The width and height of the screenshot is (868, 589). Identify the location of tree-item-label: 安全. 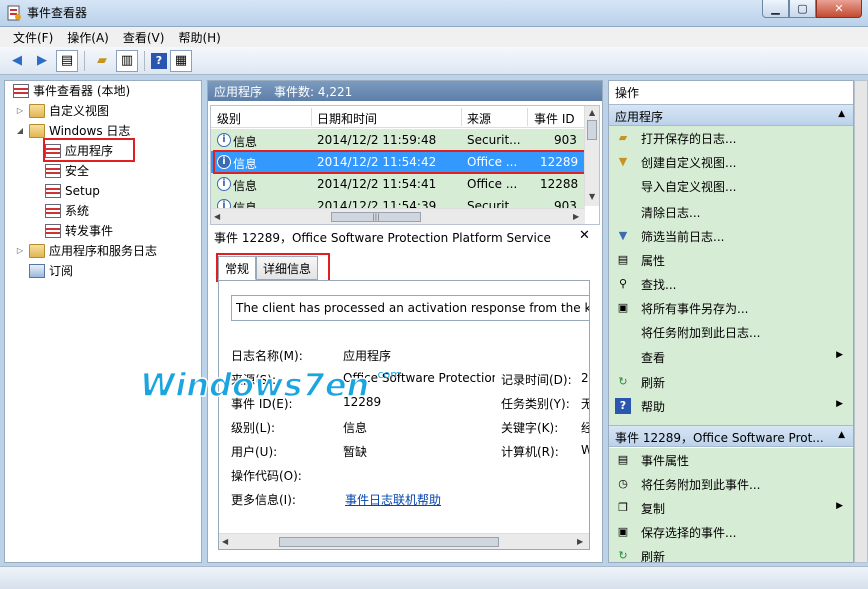
(77, 171).